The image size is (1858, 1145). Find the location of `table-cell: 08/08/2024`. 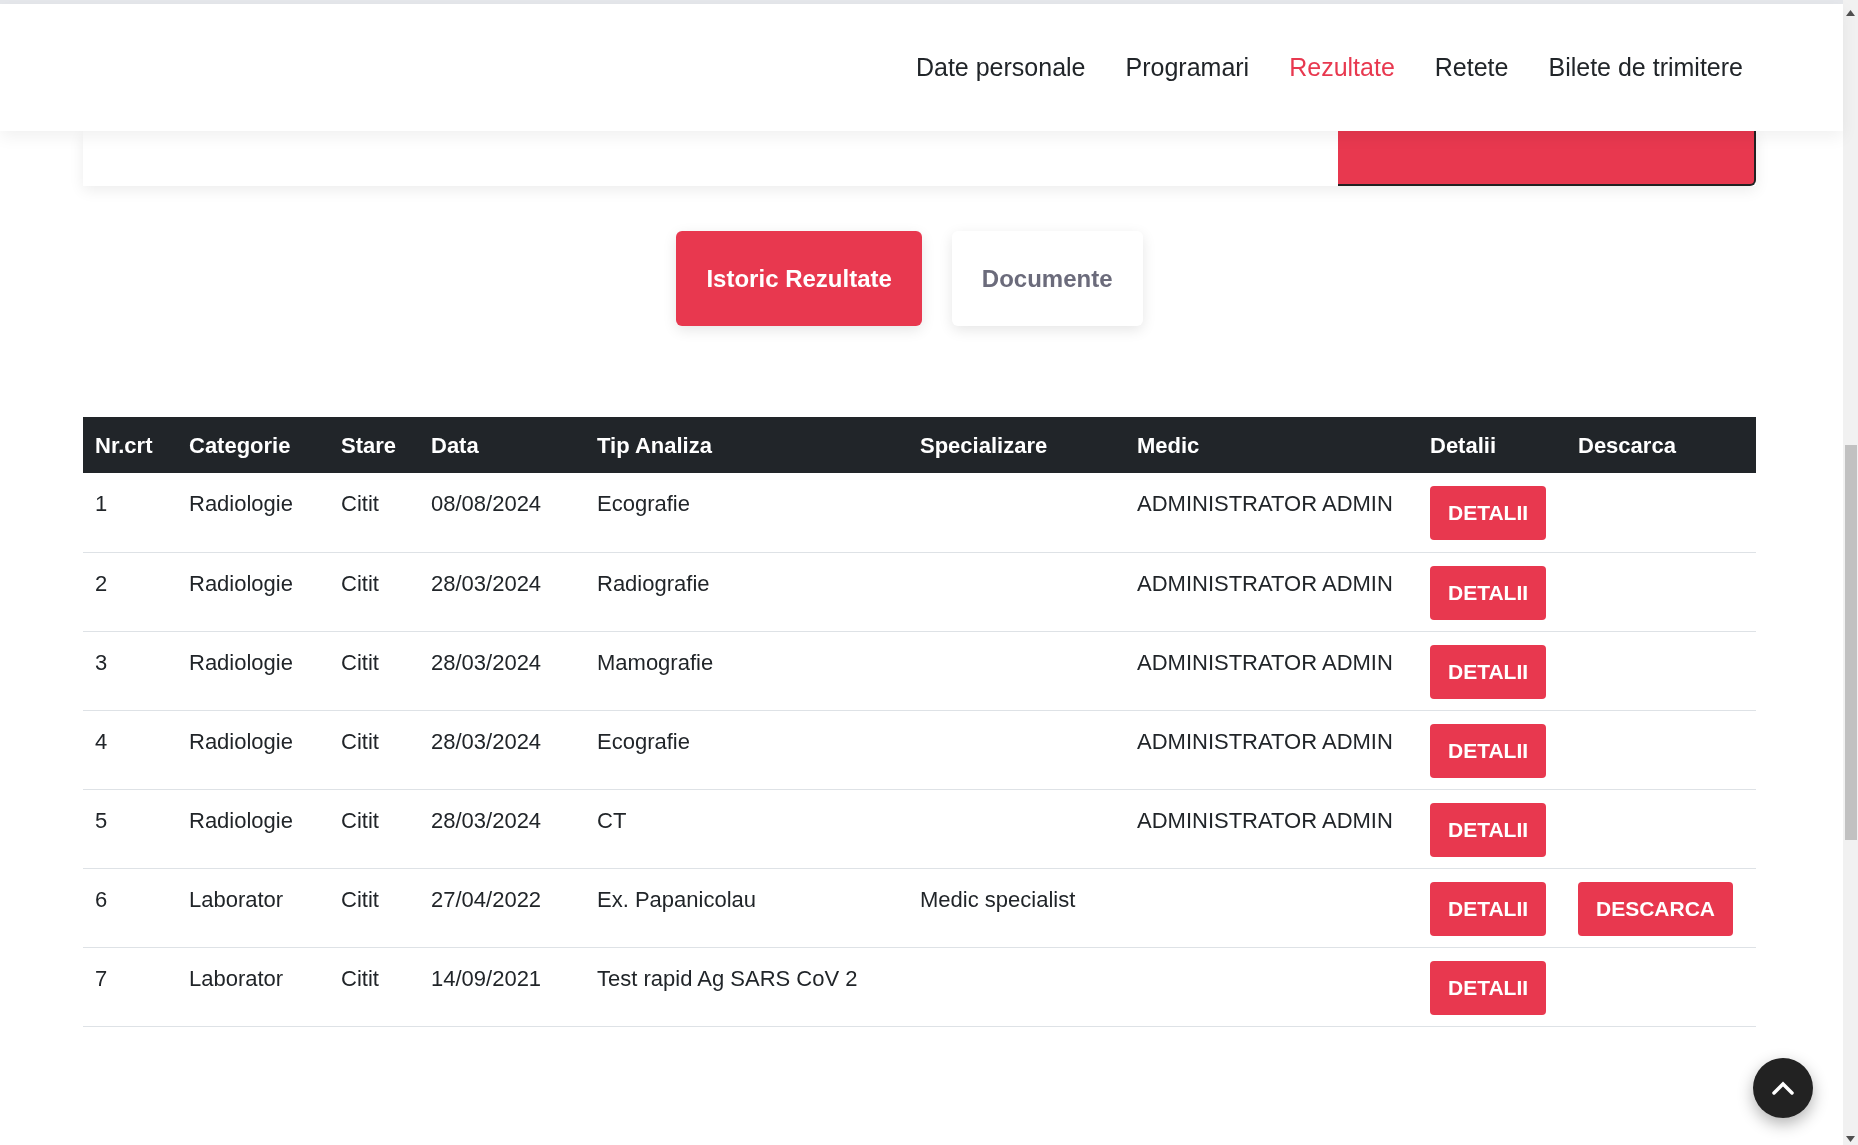

table-cell: 08/08/2024 is located at coordinates (486, 503).